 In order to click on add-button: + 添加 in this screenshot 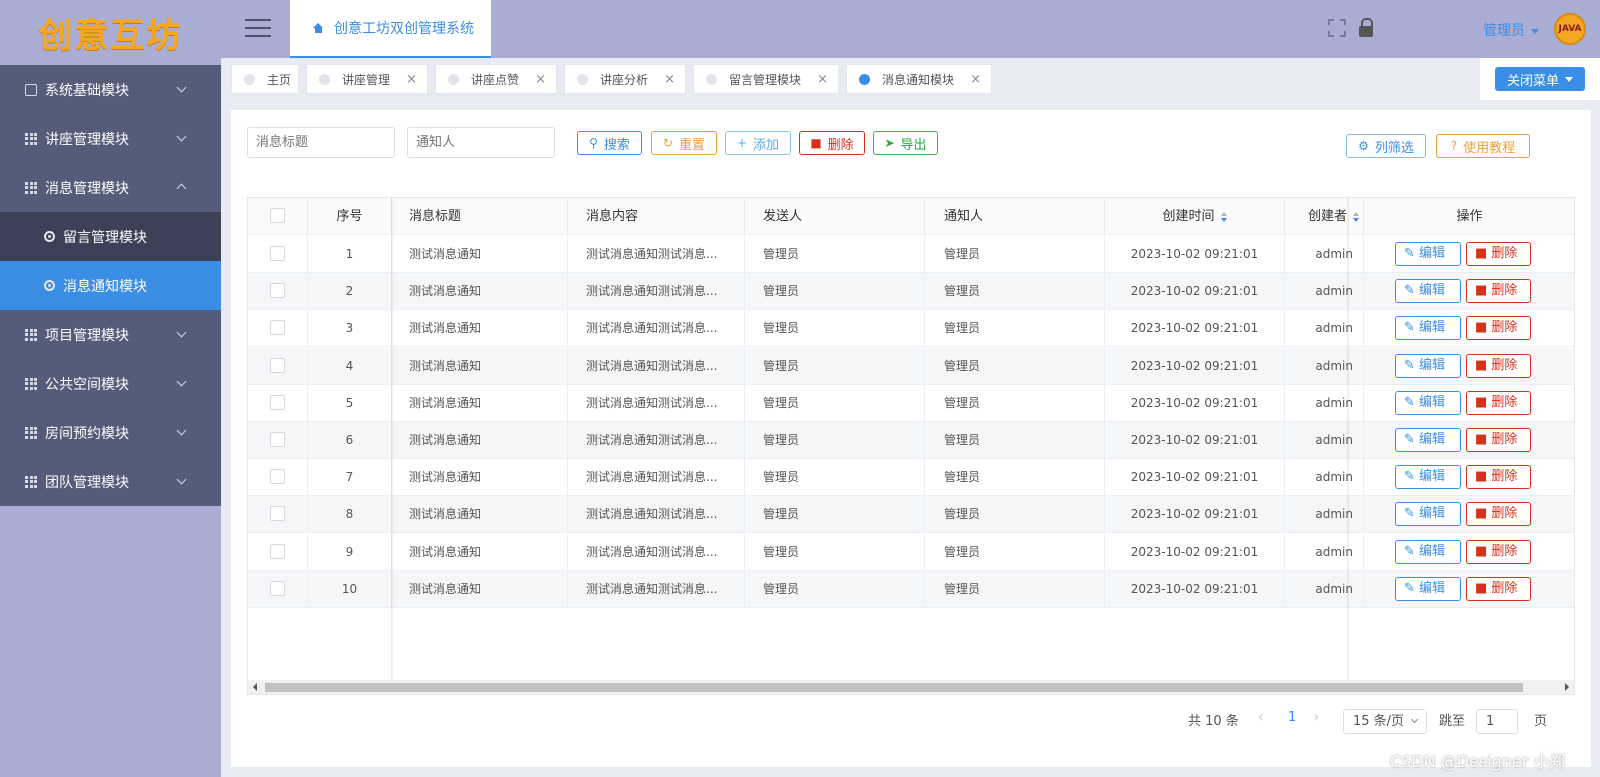, I will do `click(758, 143)`.